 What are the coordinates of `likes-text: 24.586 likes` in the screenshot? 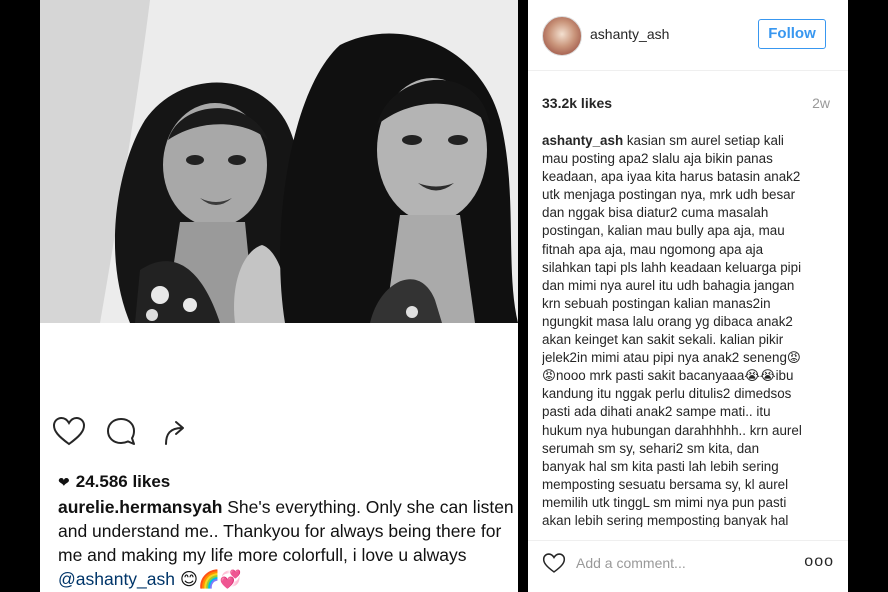 It's located at (123, 481).